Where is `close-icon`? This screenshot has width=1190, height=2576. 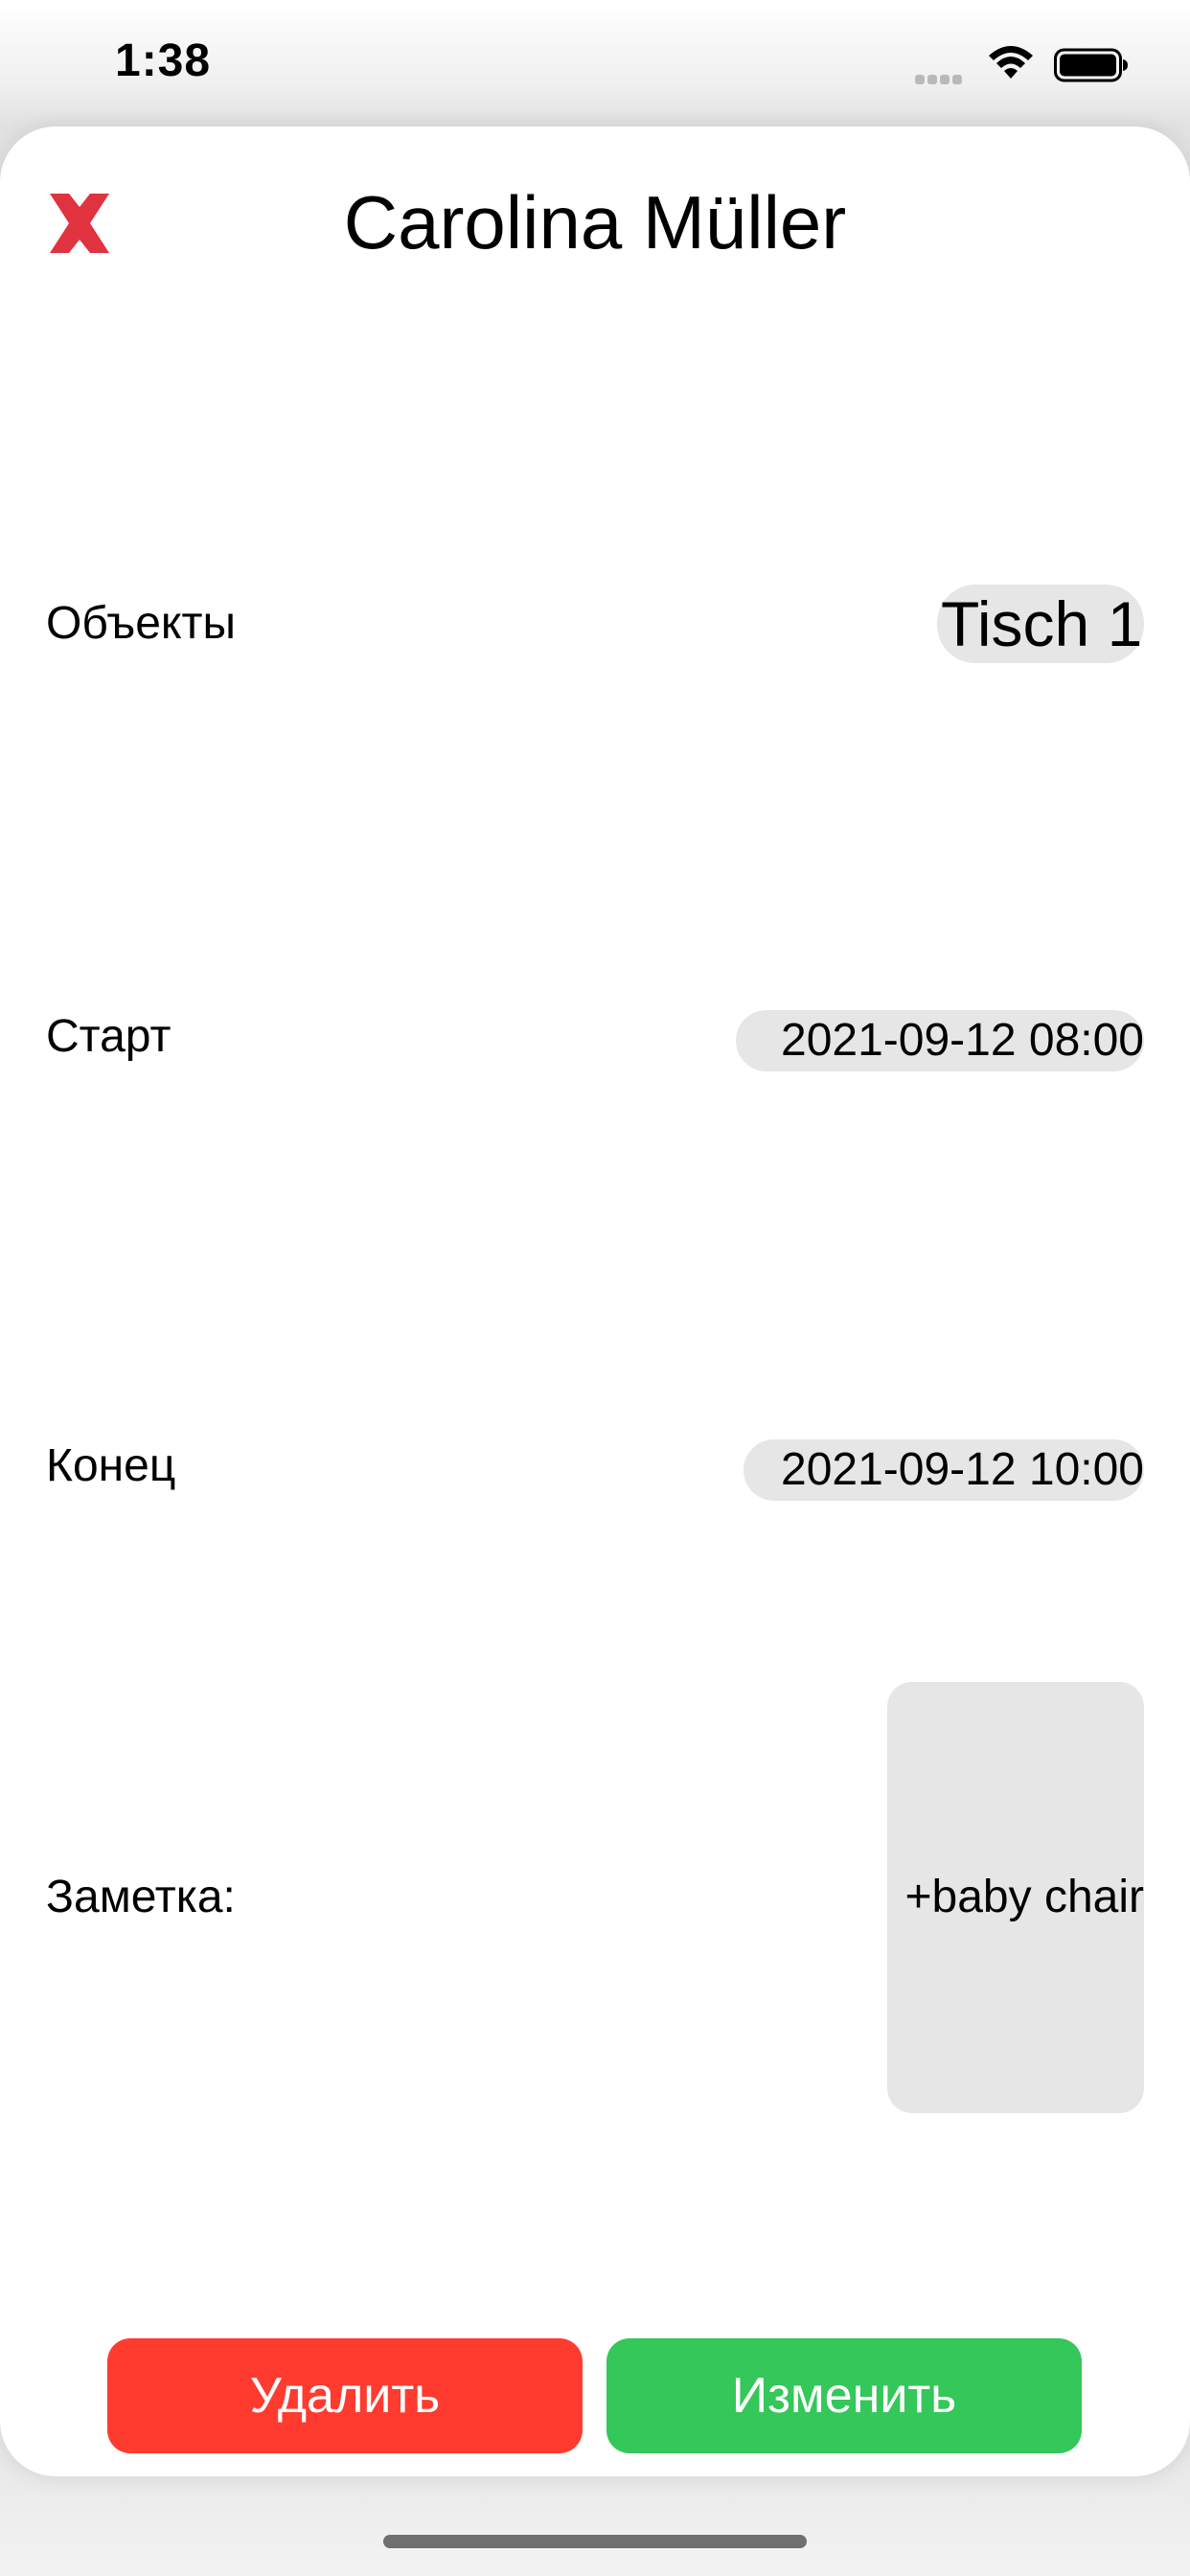
close-icon is located at coordinates (80, 223).